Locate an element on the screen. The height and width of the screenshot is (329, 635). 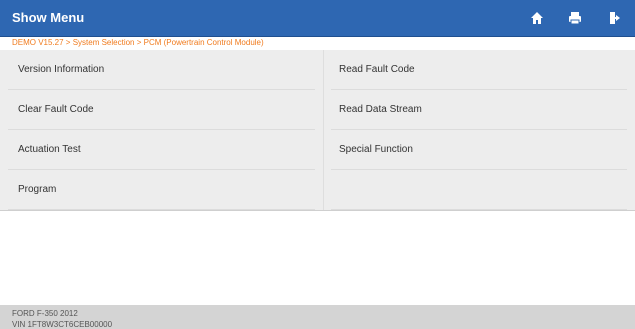
menu-item-special-function: Special Function is located at coordinates (479, 150).